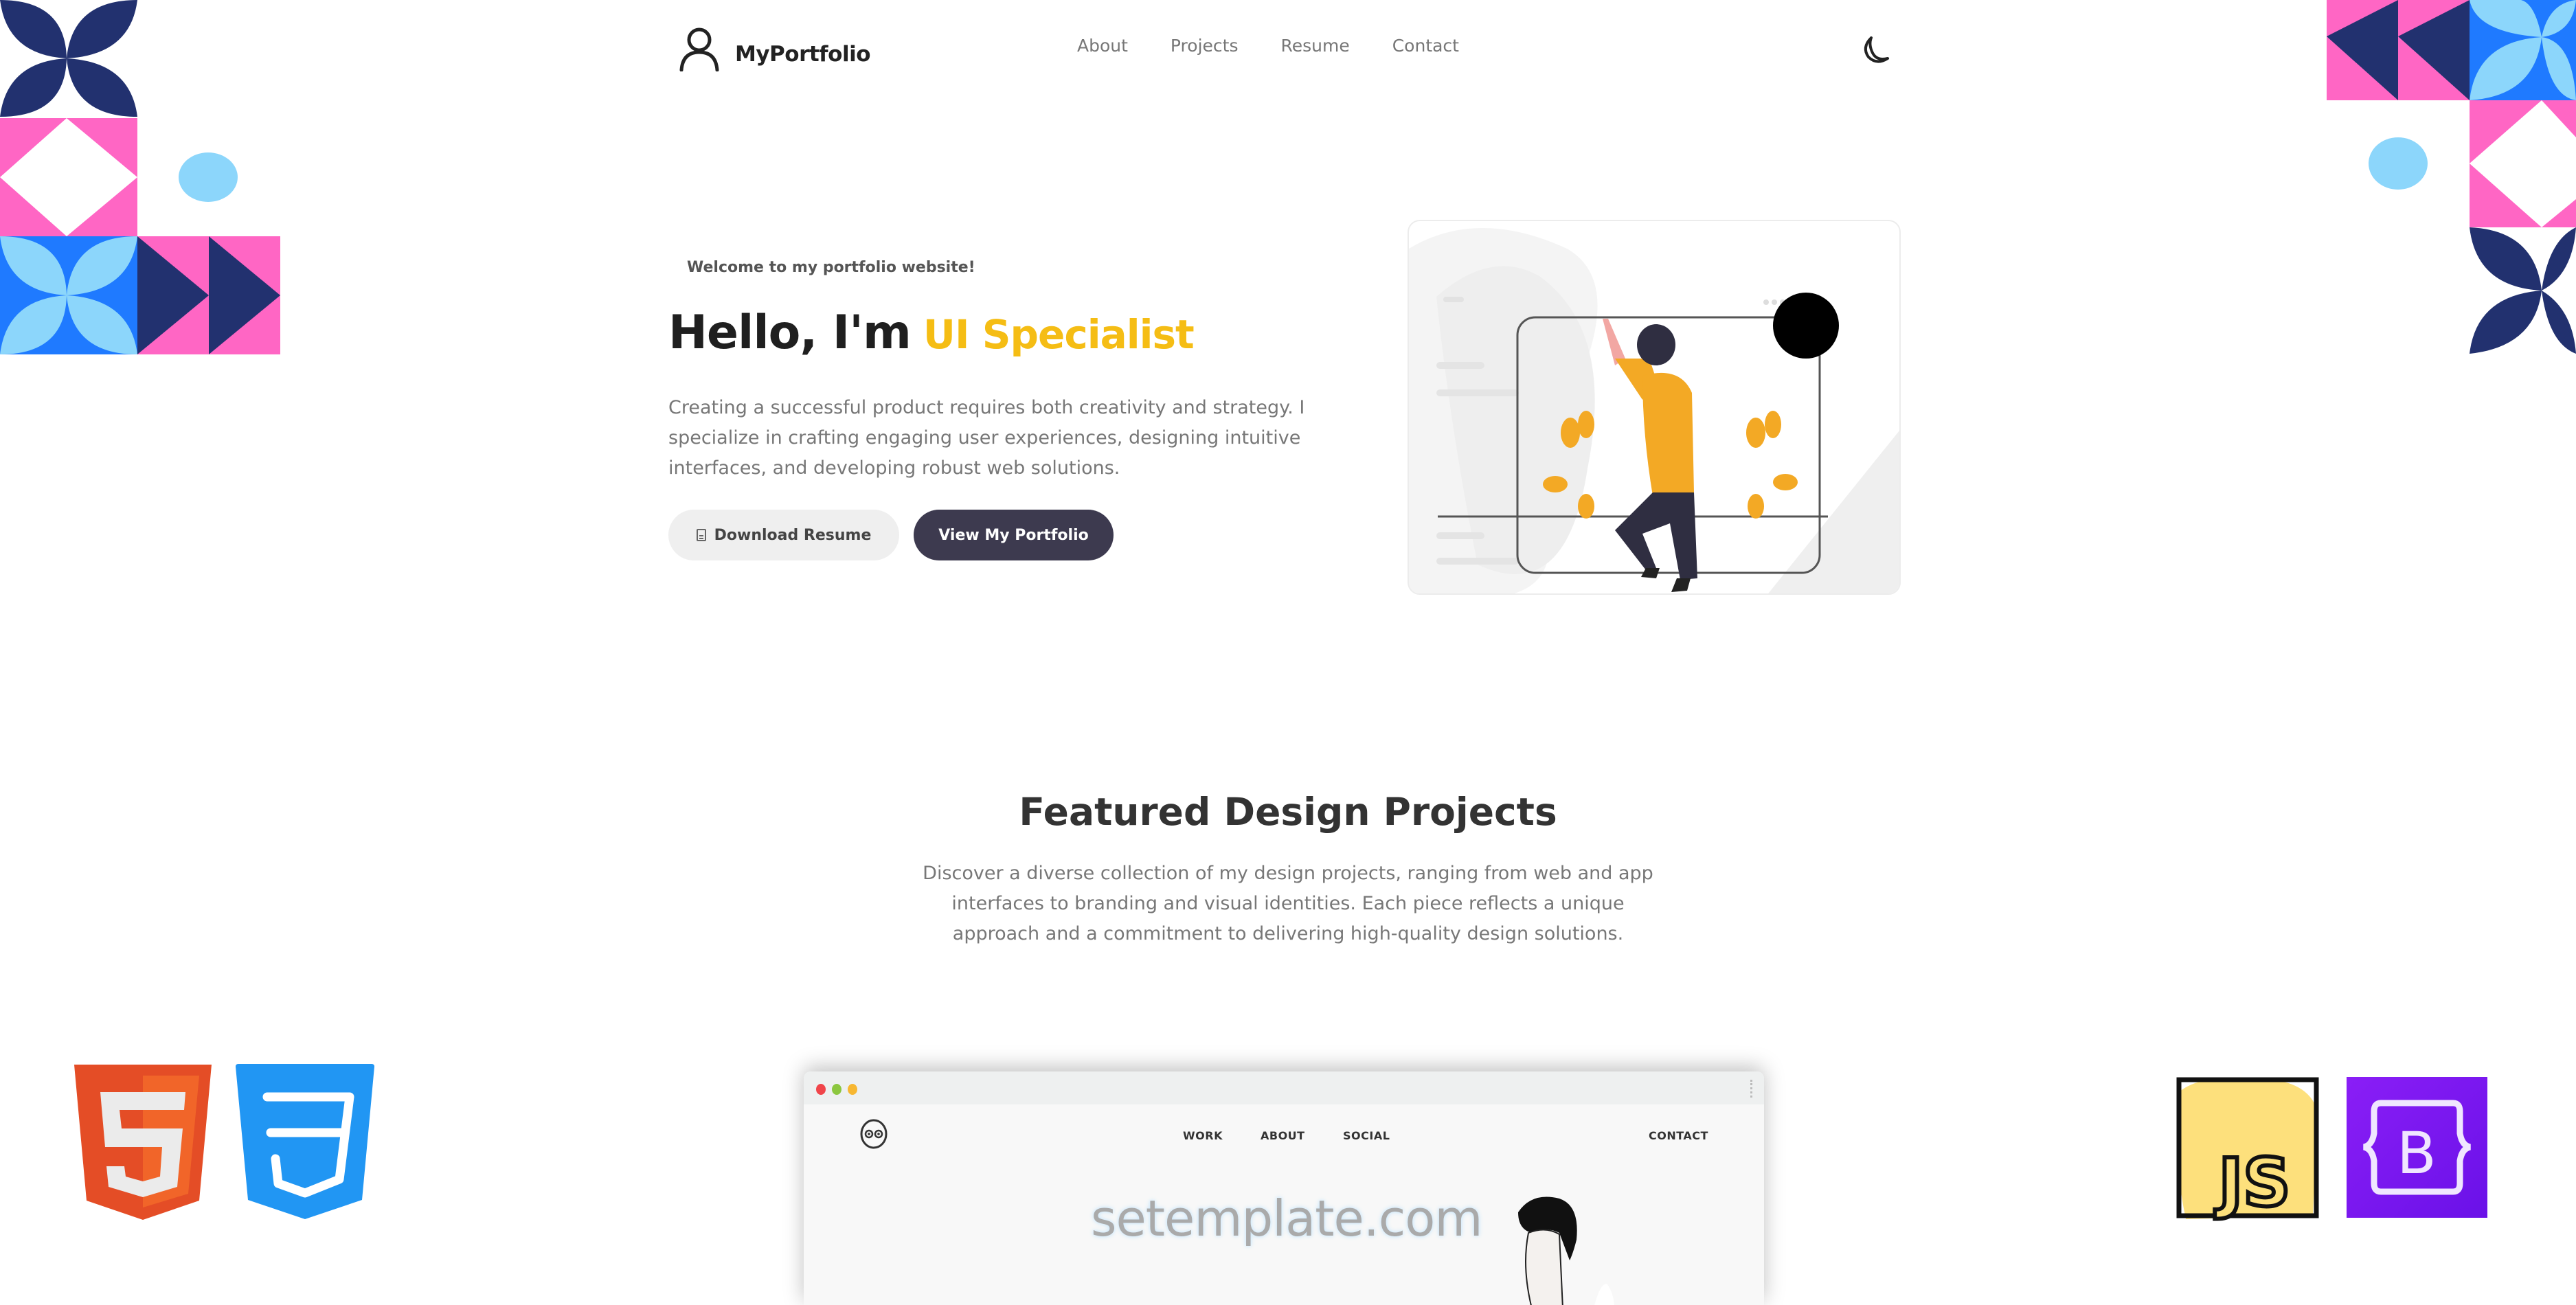  Describe the element at coordinates (1366, 1135) in the screenshot. I see `mockup-nav-social: SOCIAL` at that location.